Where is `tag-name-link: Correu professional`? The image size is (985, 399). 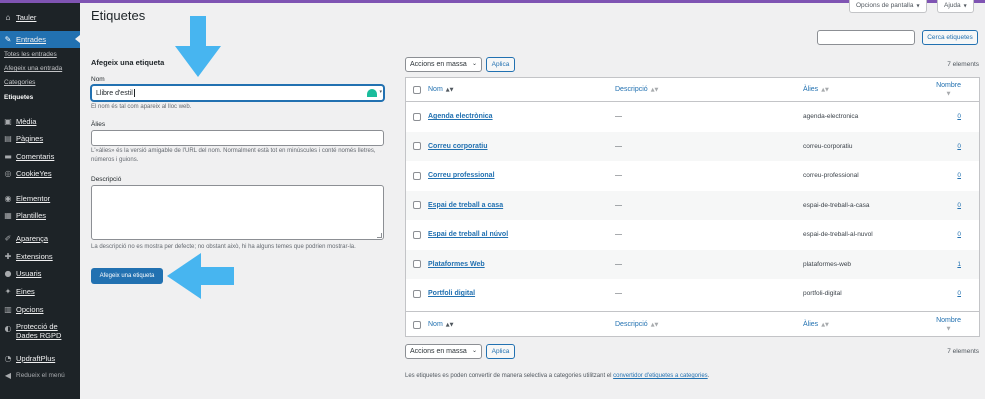 tag-name-link: Correu professional is located at coordinates (461, 175).